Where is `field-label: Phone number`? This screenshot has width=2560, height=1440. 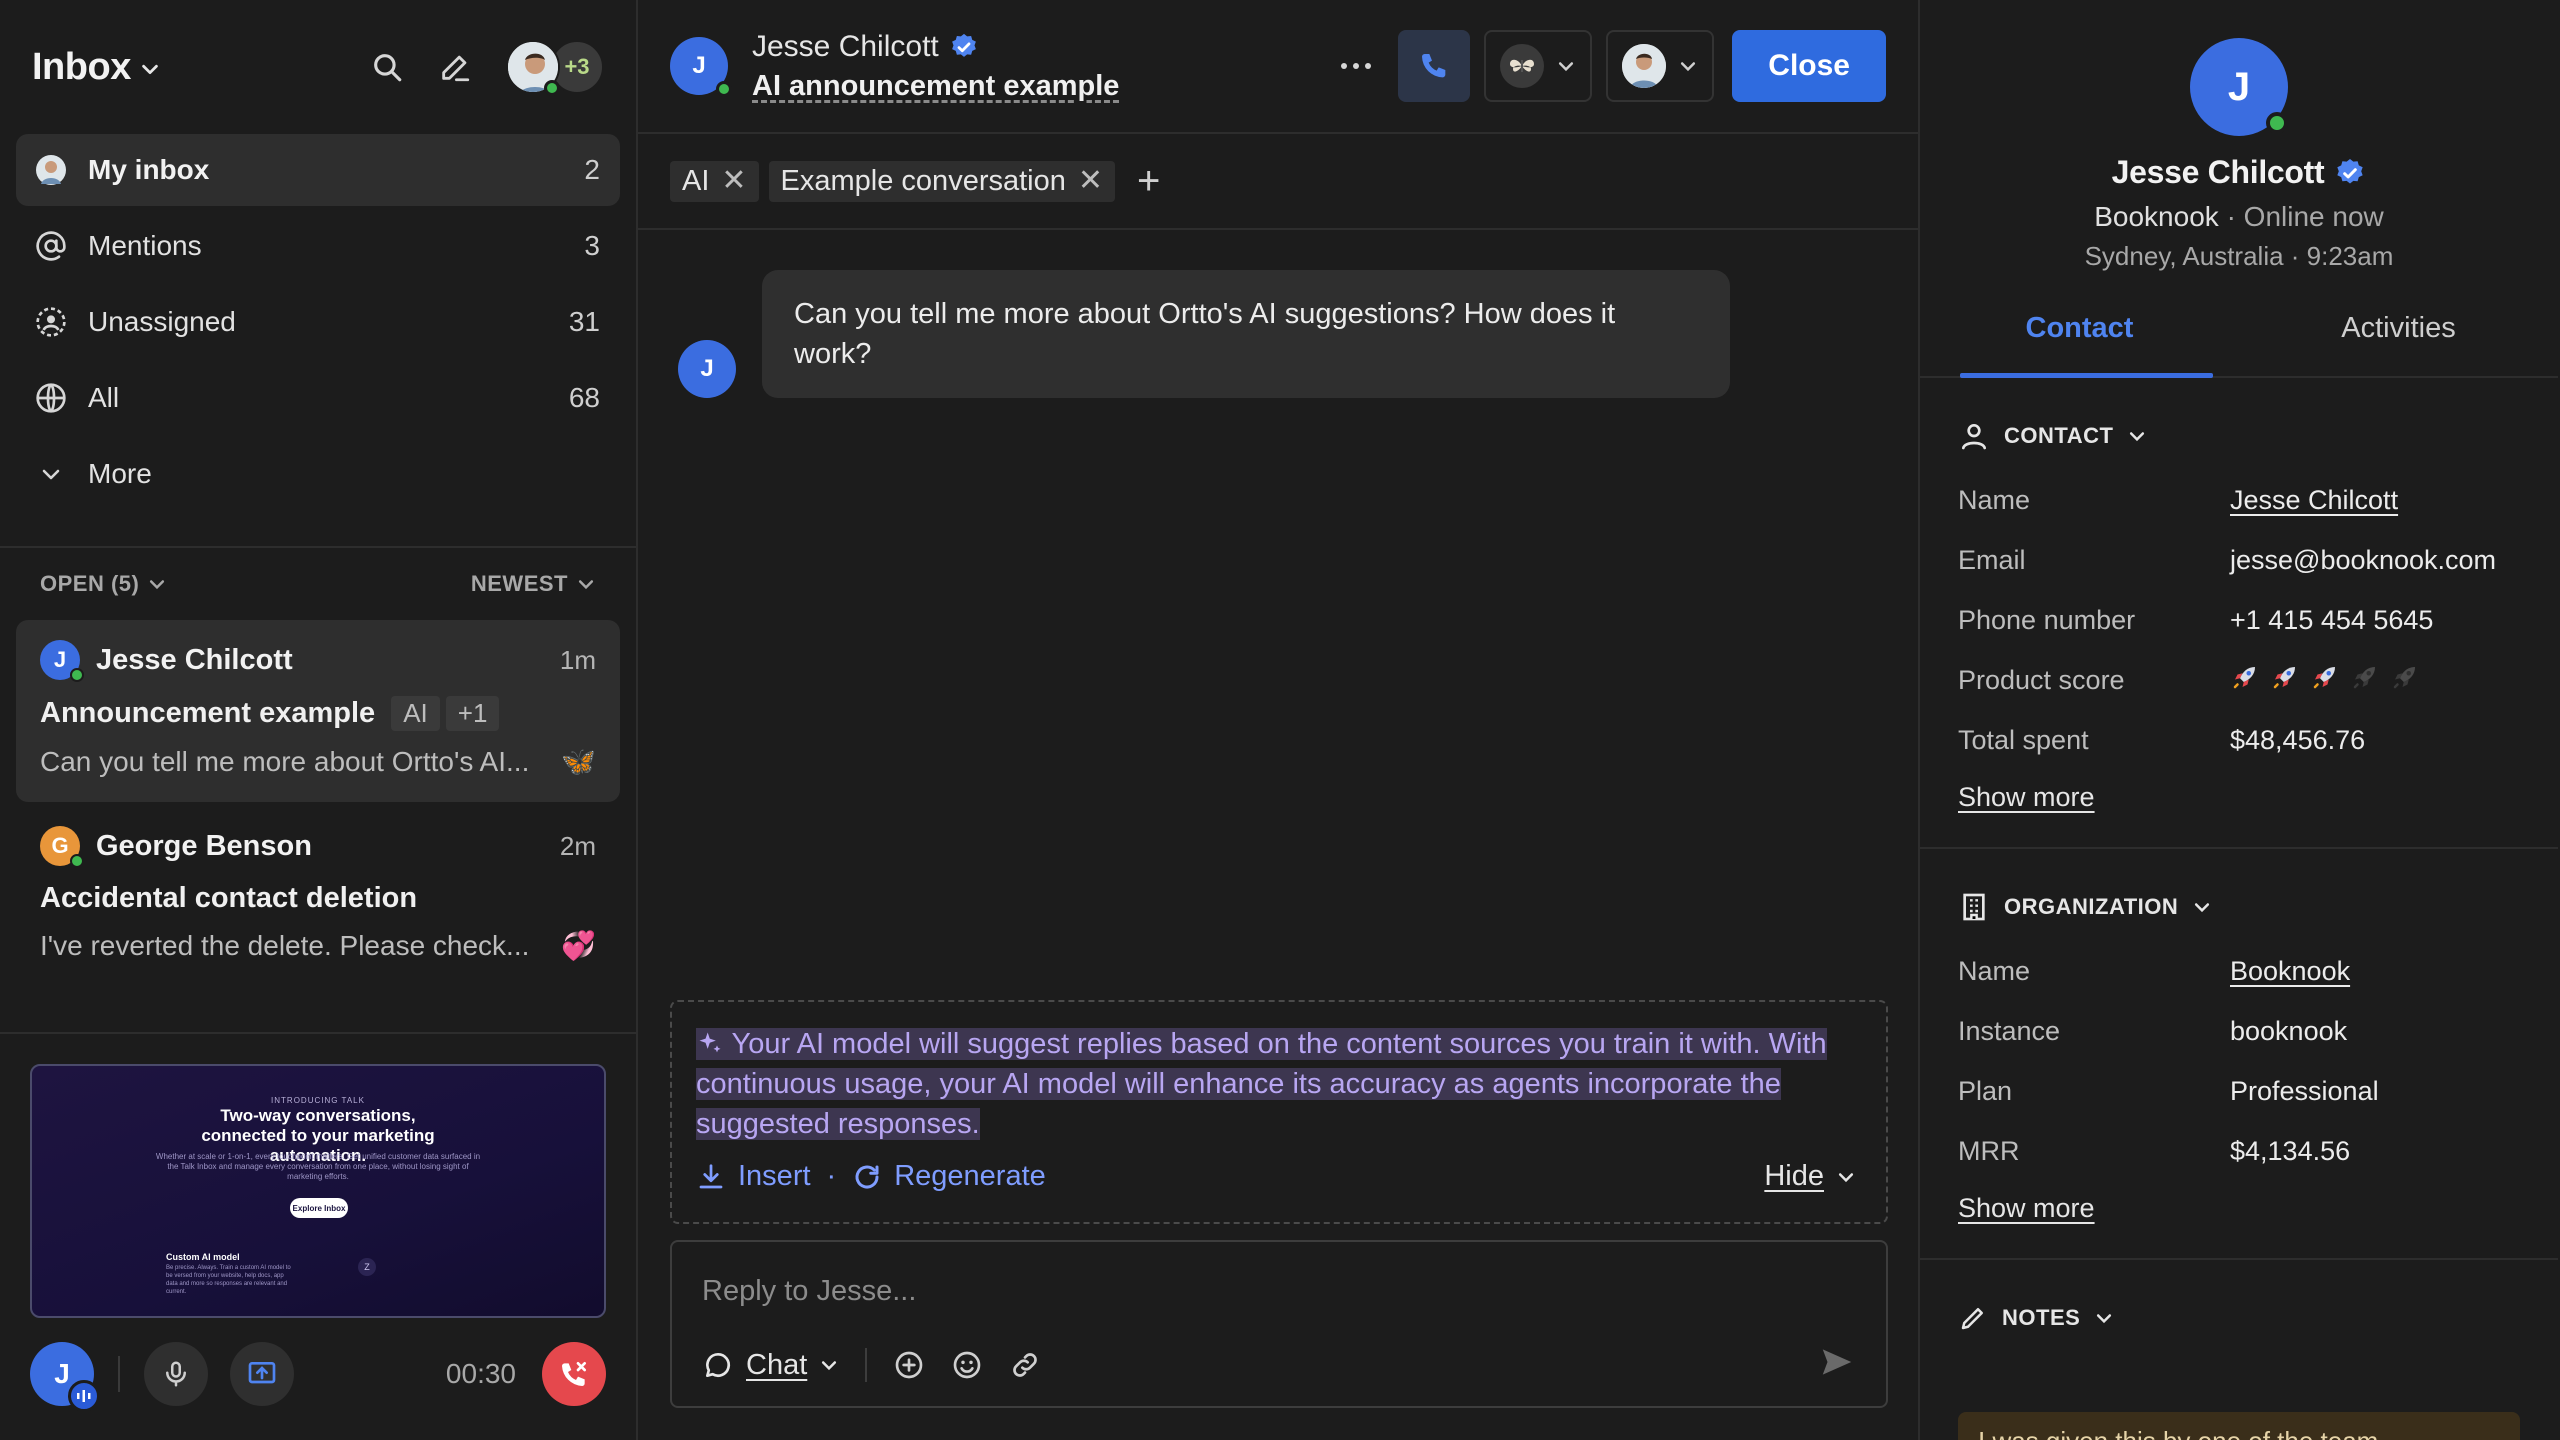
field-label: Phone number is located at coordinates (2047, 619).